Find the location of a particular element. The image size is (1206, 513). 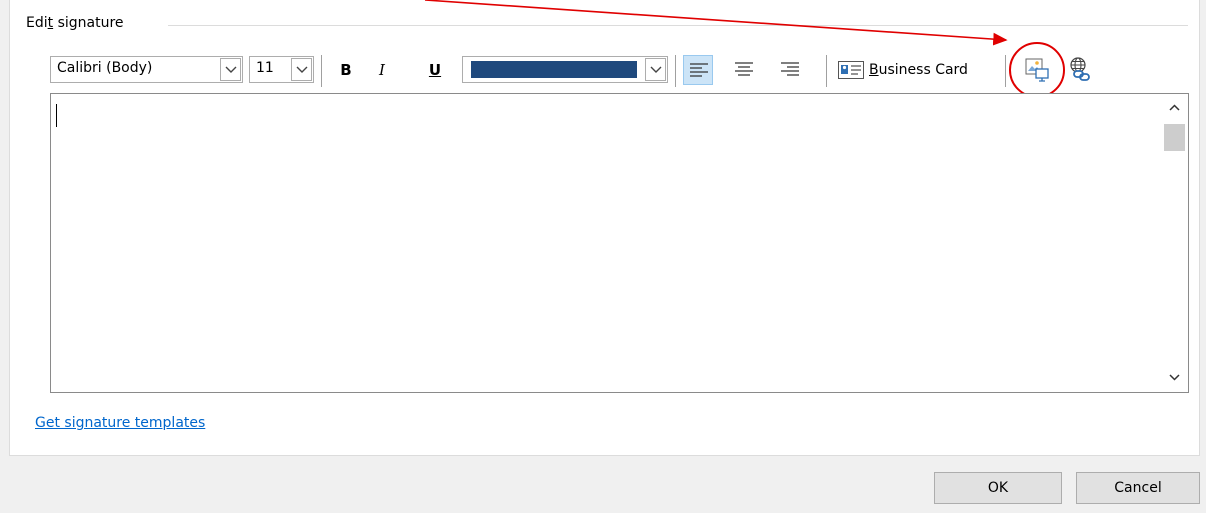

chevron-down-icon is located at coordinates (1174, 377).